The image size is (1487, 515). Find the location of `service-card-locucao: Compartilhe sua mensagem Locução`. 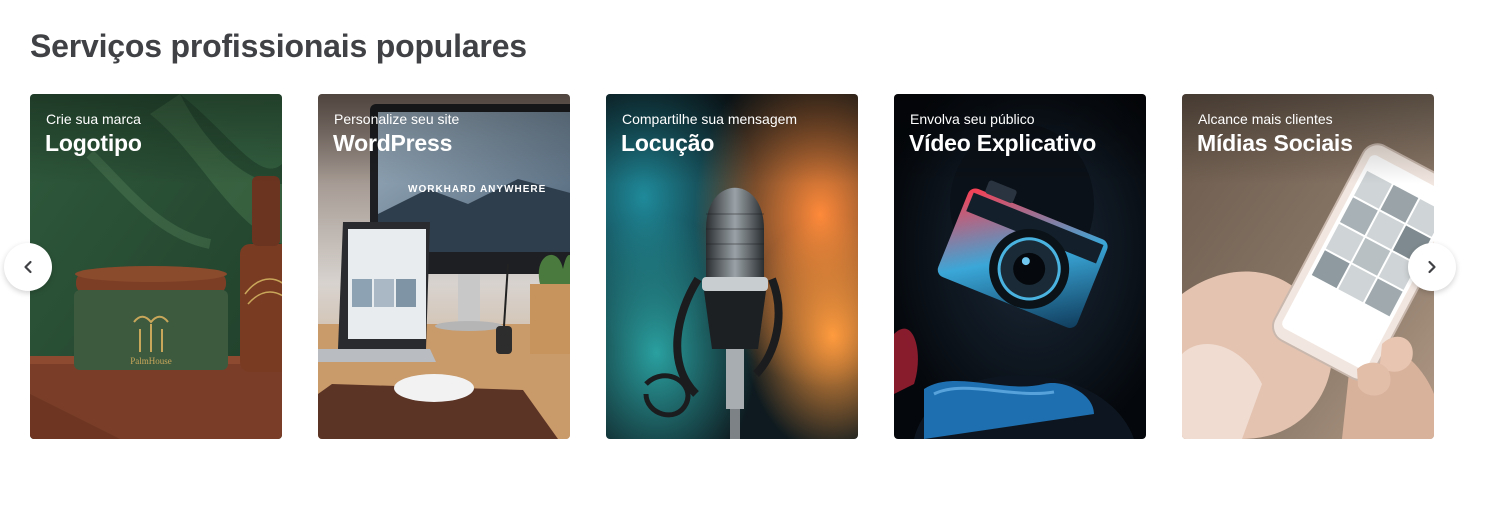

service-card-locucao: Compartilhe sua mensagem Locução is located at coordinates (732, 266).